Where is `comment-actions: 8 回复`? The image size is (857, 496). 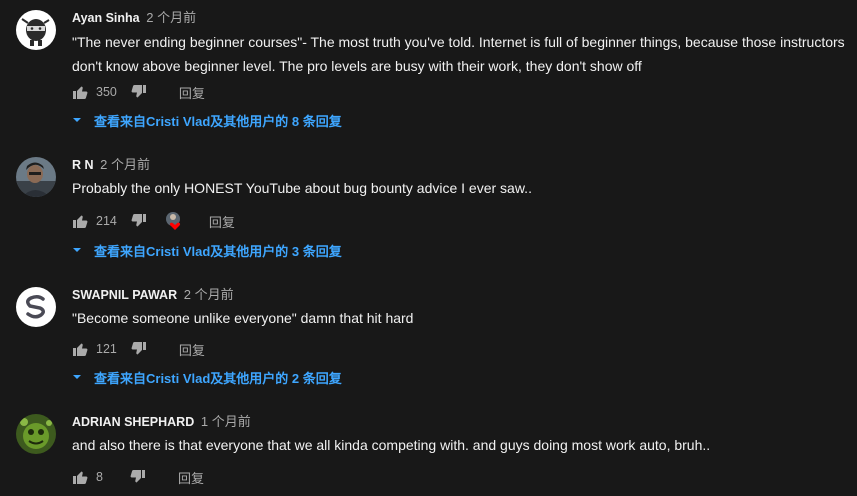 comment-actions: 8 回复 is located at coordinates (138, 477).